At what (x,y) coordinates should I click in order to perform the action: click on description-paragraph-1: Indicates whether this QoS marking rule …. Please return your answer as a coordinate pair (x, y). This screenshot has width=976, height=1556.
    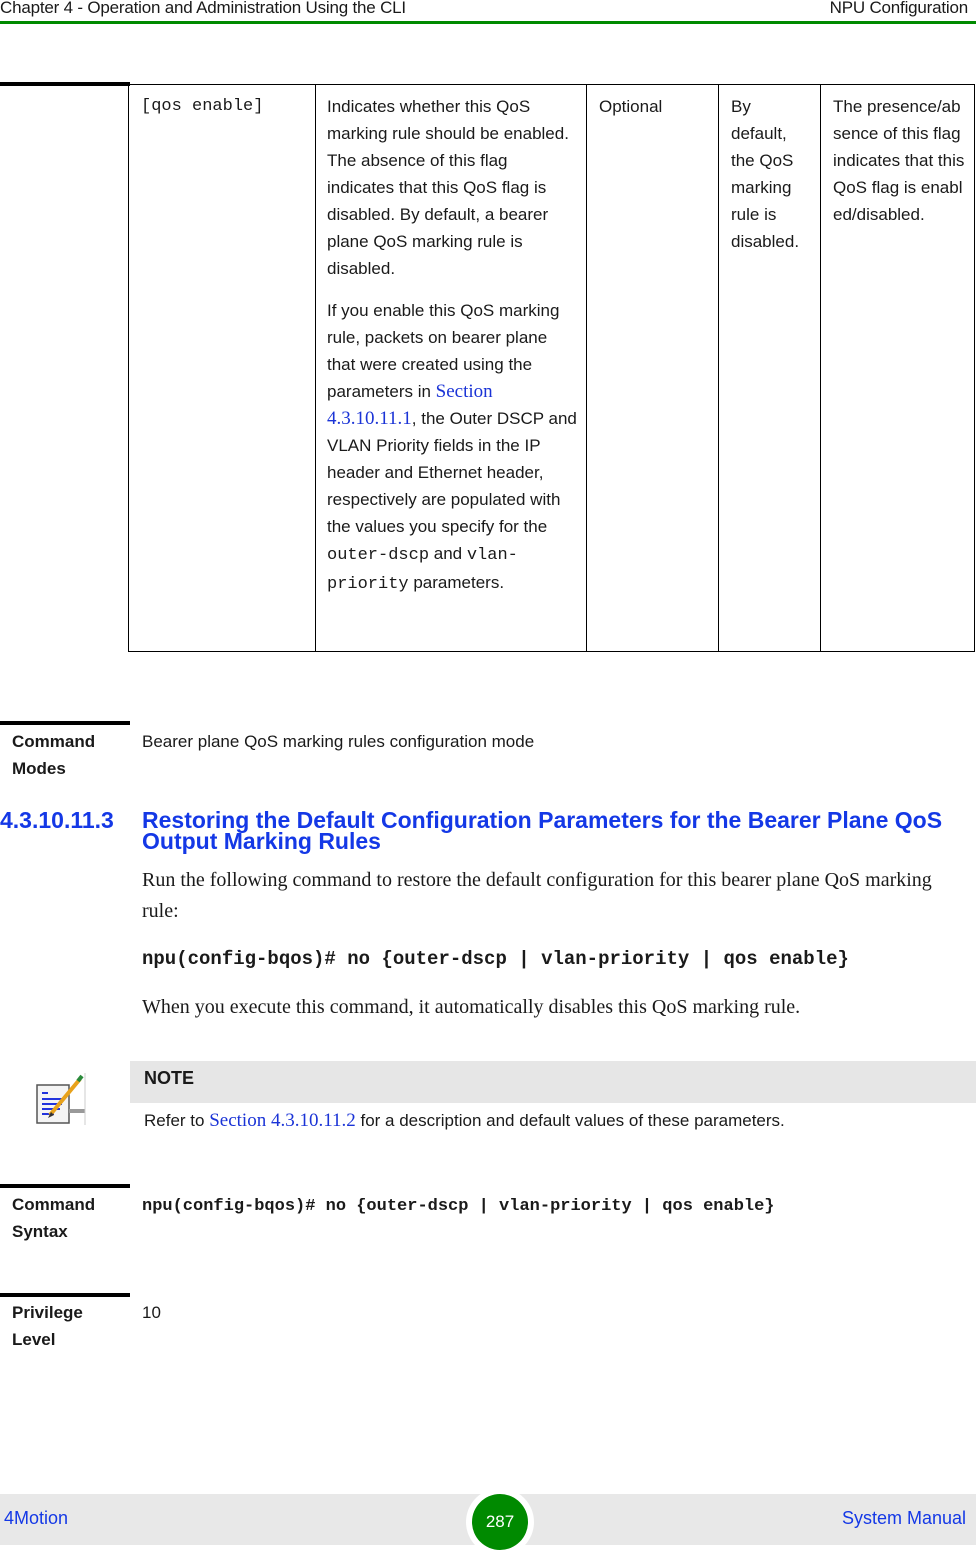
    Looking at the image, I should click on (448, 187).